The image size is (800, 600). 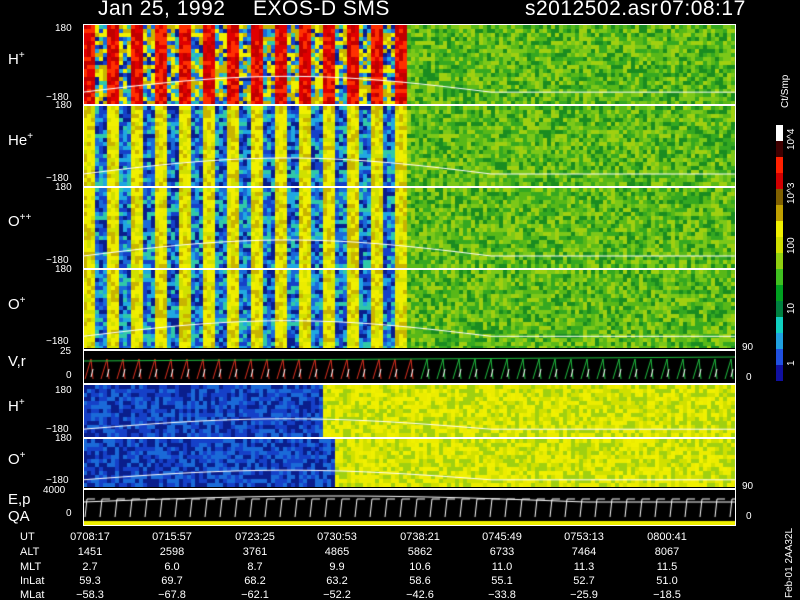 What do you see at coordinates (20, 221) in the screenshot?
I see `panel-label-o-plus-plus: O++` at bounding box center [20, 221].